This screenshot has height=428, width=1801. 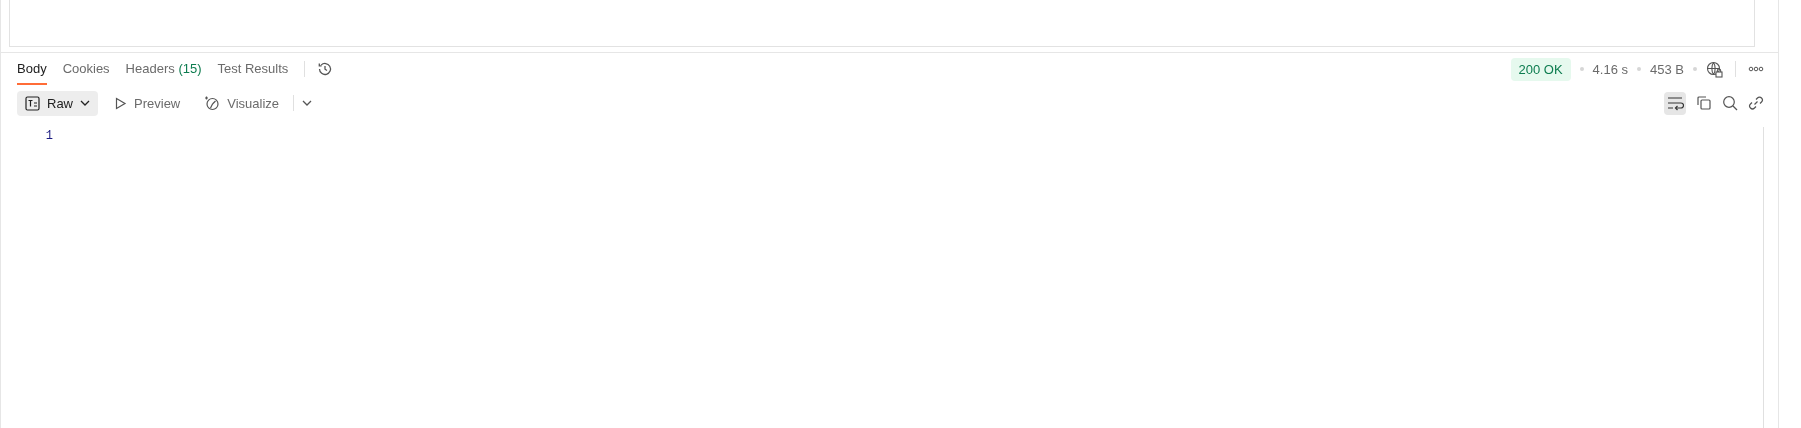 What do you see at coordinates (57, 103) in the screenshot?
I see `view-mode-button: Raw` at bounding box center [57, 103].